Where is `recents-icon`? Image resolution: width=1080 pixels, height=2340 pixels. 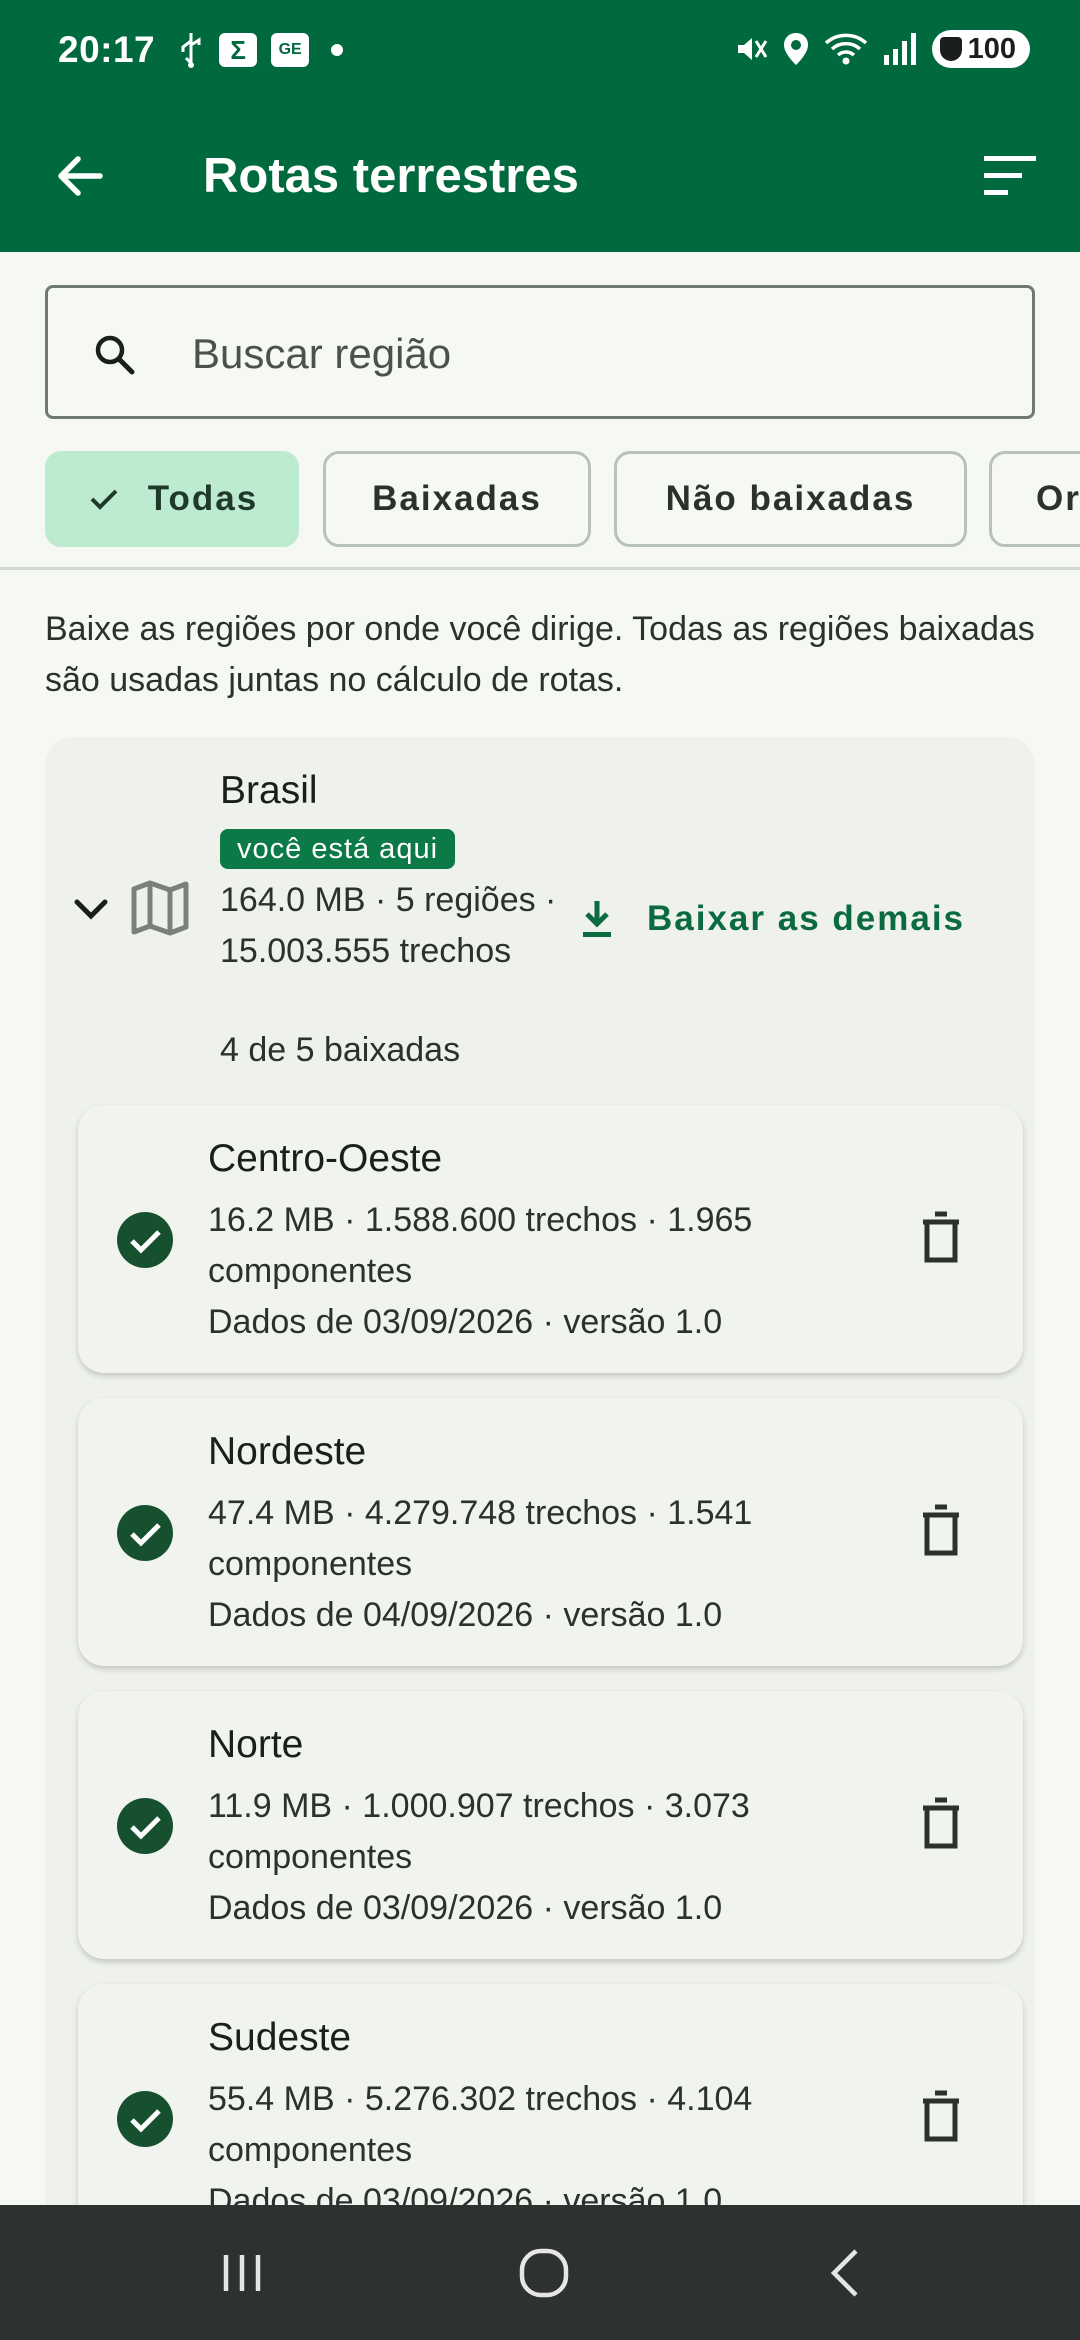
recents-icon is located at coordinates (242, 2273).